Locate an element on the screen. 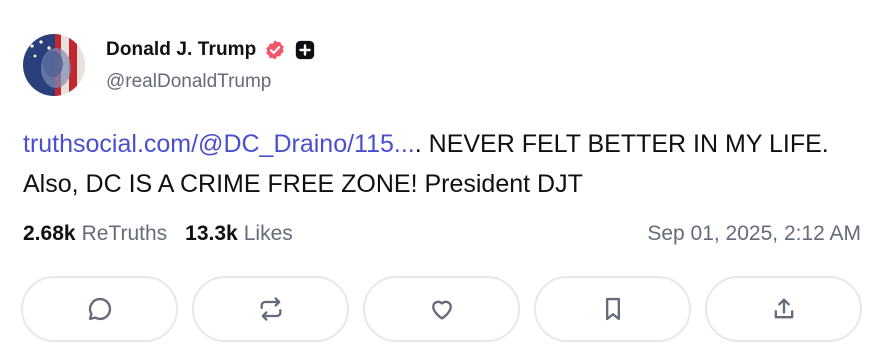 The height and width of the screenshot is (360, 884). retruths-count: 2.68k is located at coordinates (49, 234).